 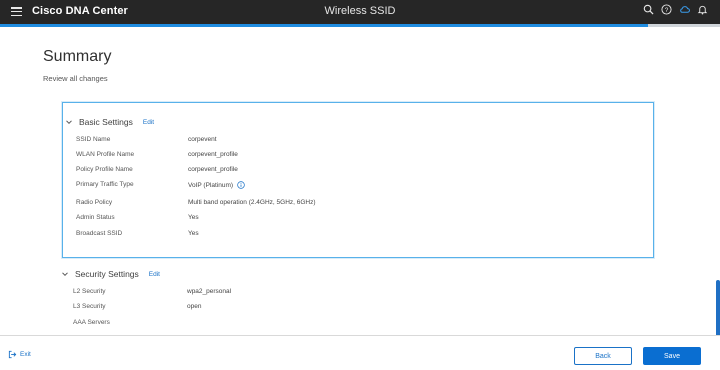 I want to click on progress-bar-fill, so click(x=324, y=25).